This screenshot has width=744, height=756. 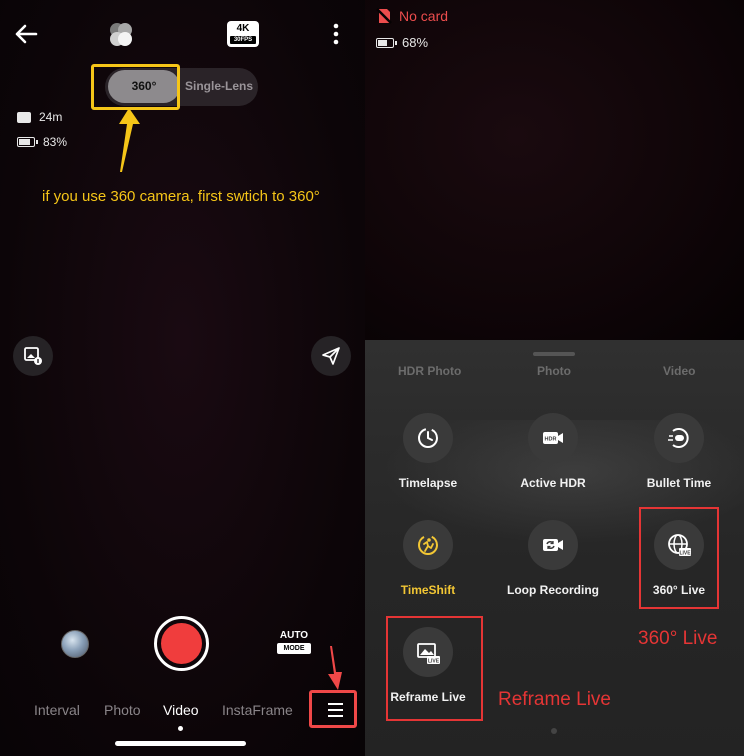 I want to click on auto-label: AUTO, so click(x=294, y=635).